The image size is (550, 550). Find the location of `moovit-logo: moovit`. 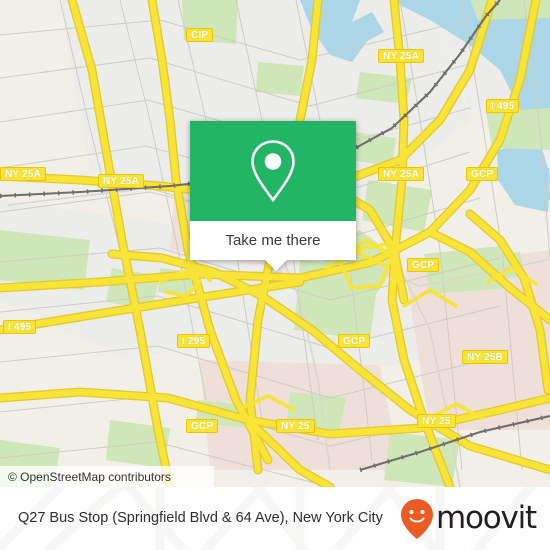

moovit-logo: moovit is located at coordinates (475, 519).